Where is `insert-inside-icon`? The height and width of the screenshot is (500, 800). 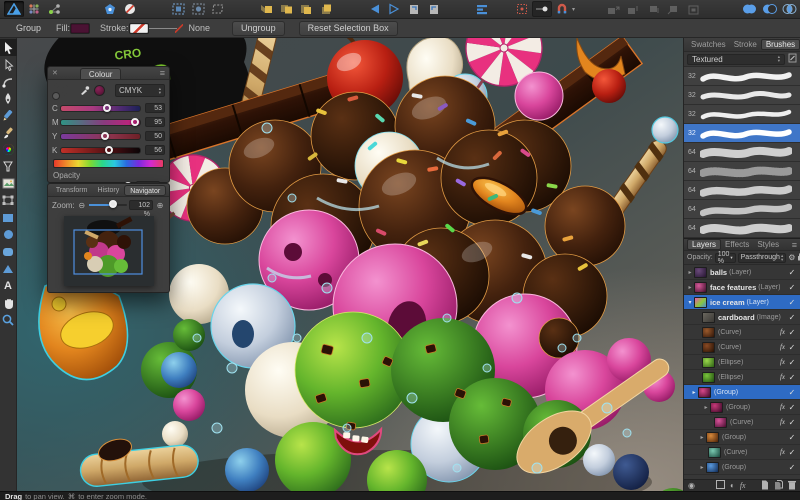 insert-inside-icon is located at coordinates (306, 9).